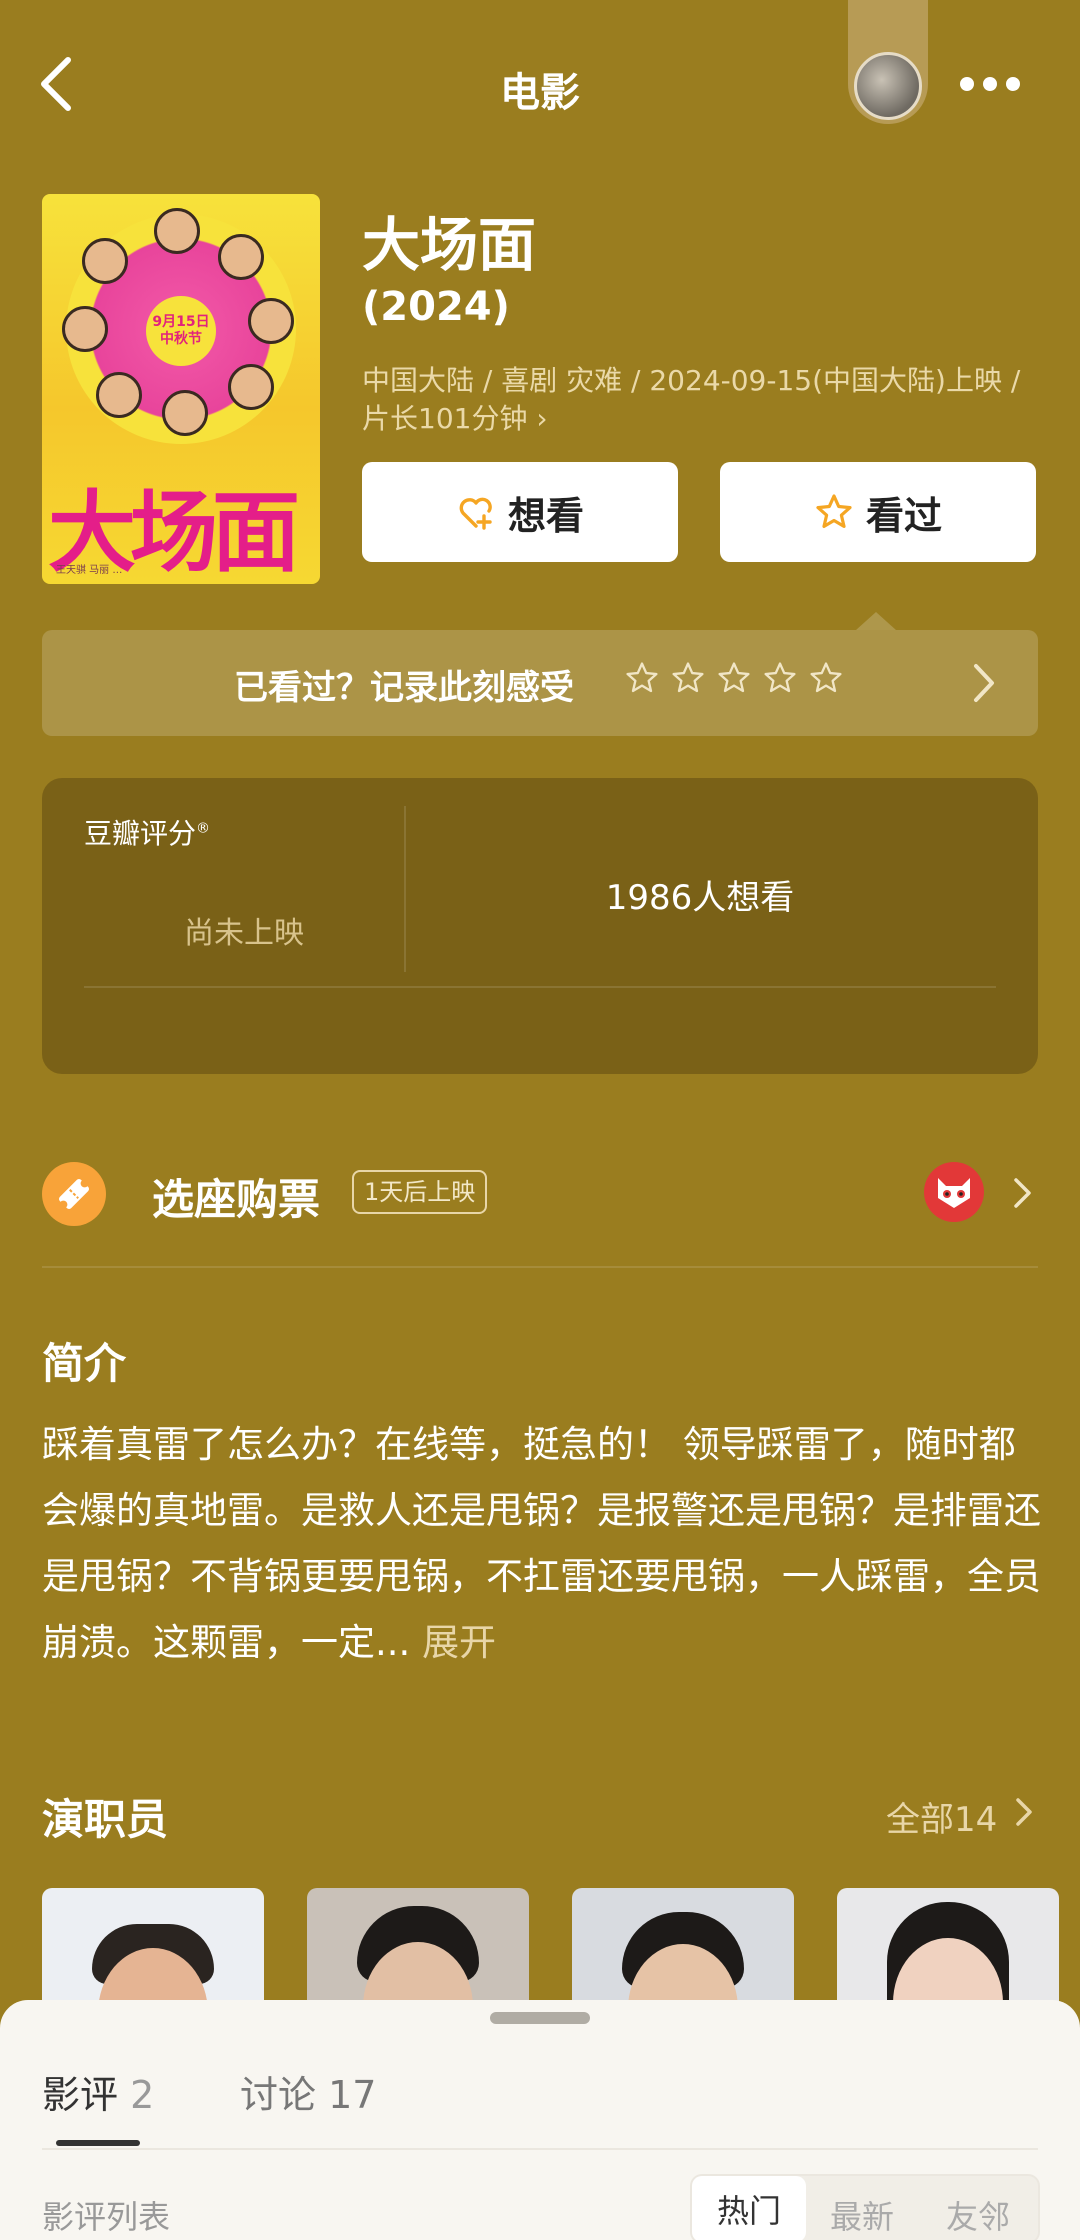 The width and height of the screenshot is (1080, 2240). I want to click on poster-date-badge: 9月15日 中秋节, so click(181, 331).